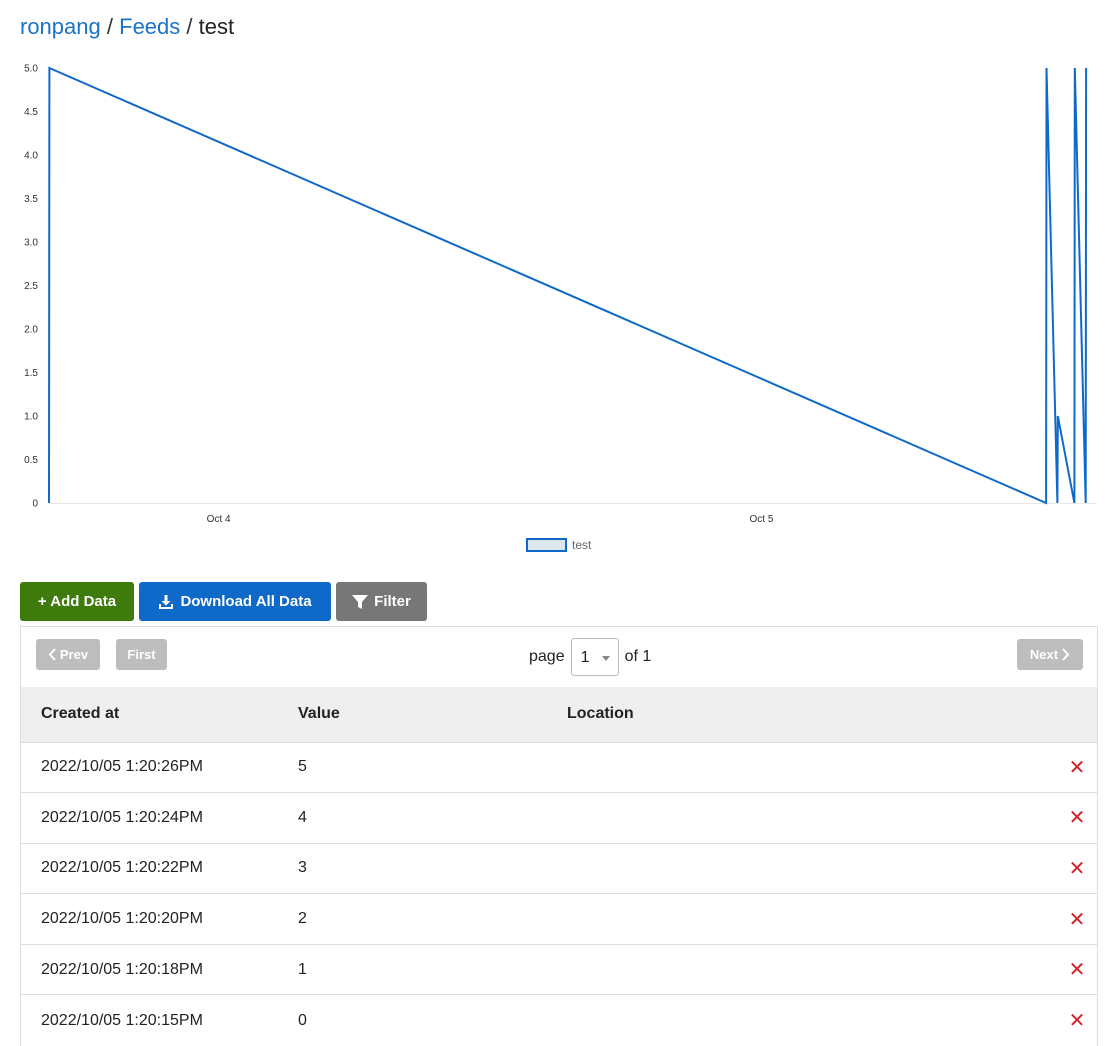 The width and height of the screenshot is (1111, 1046). What do you see at coordinates (122, 767) in the screenshot?
I see `cell-created-at: 2022/10/05 1:20:26PM` at bounding box center [122, 767].